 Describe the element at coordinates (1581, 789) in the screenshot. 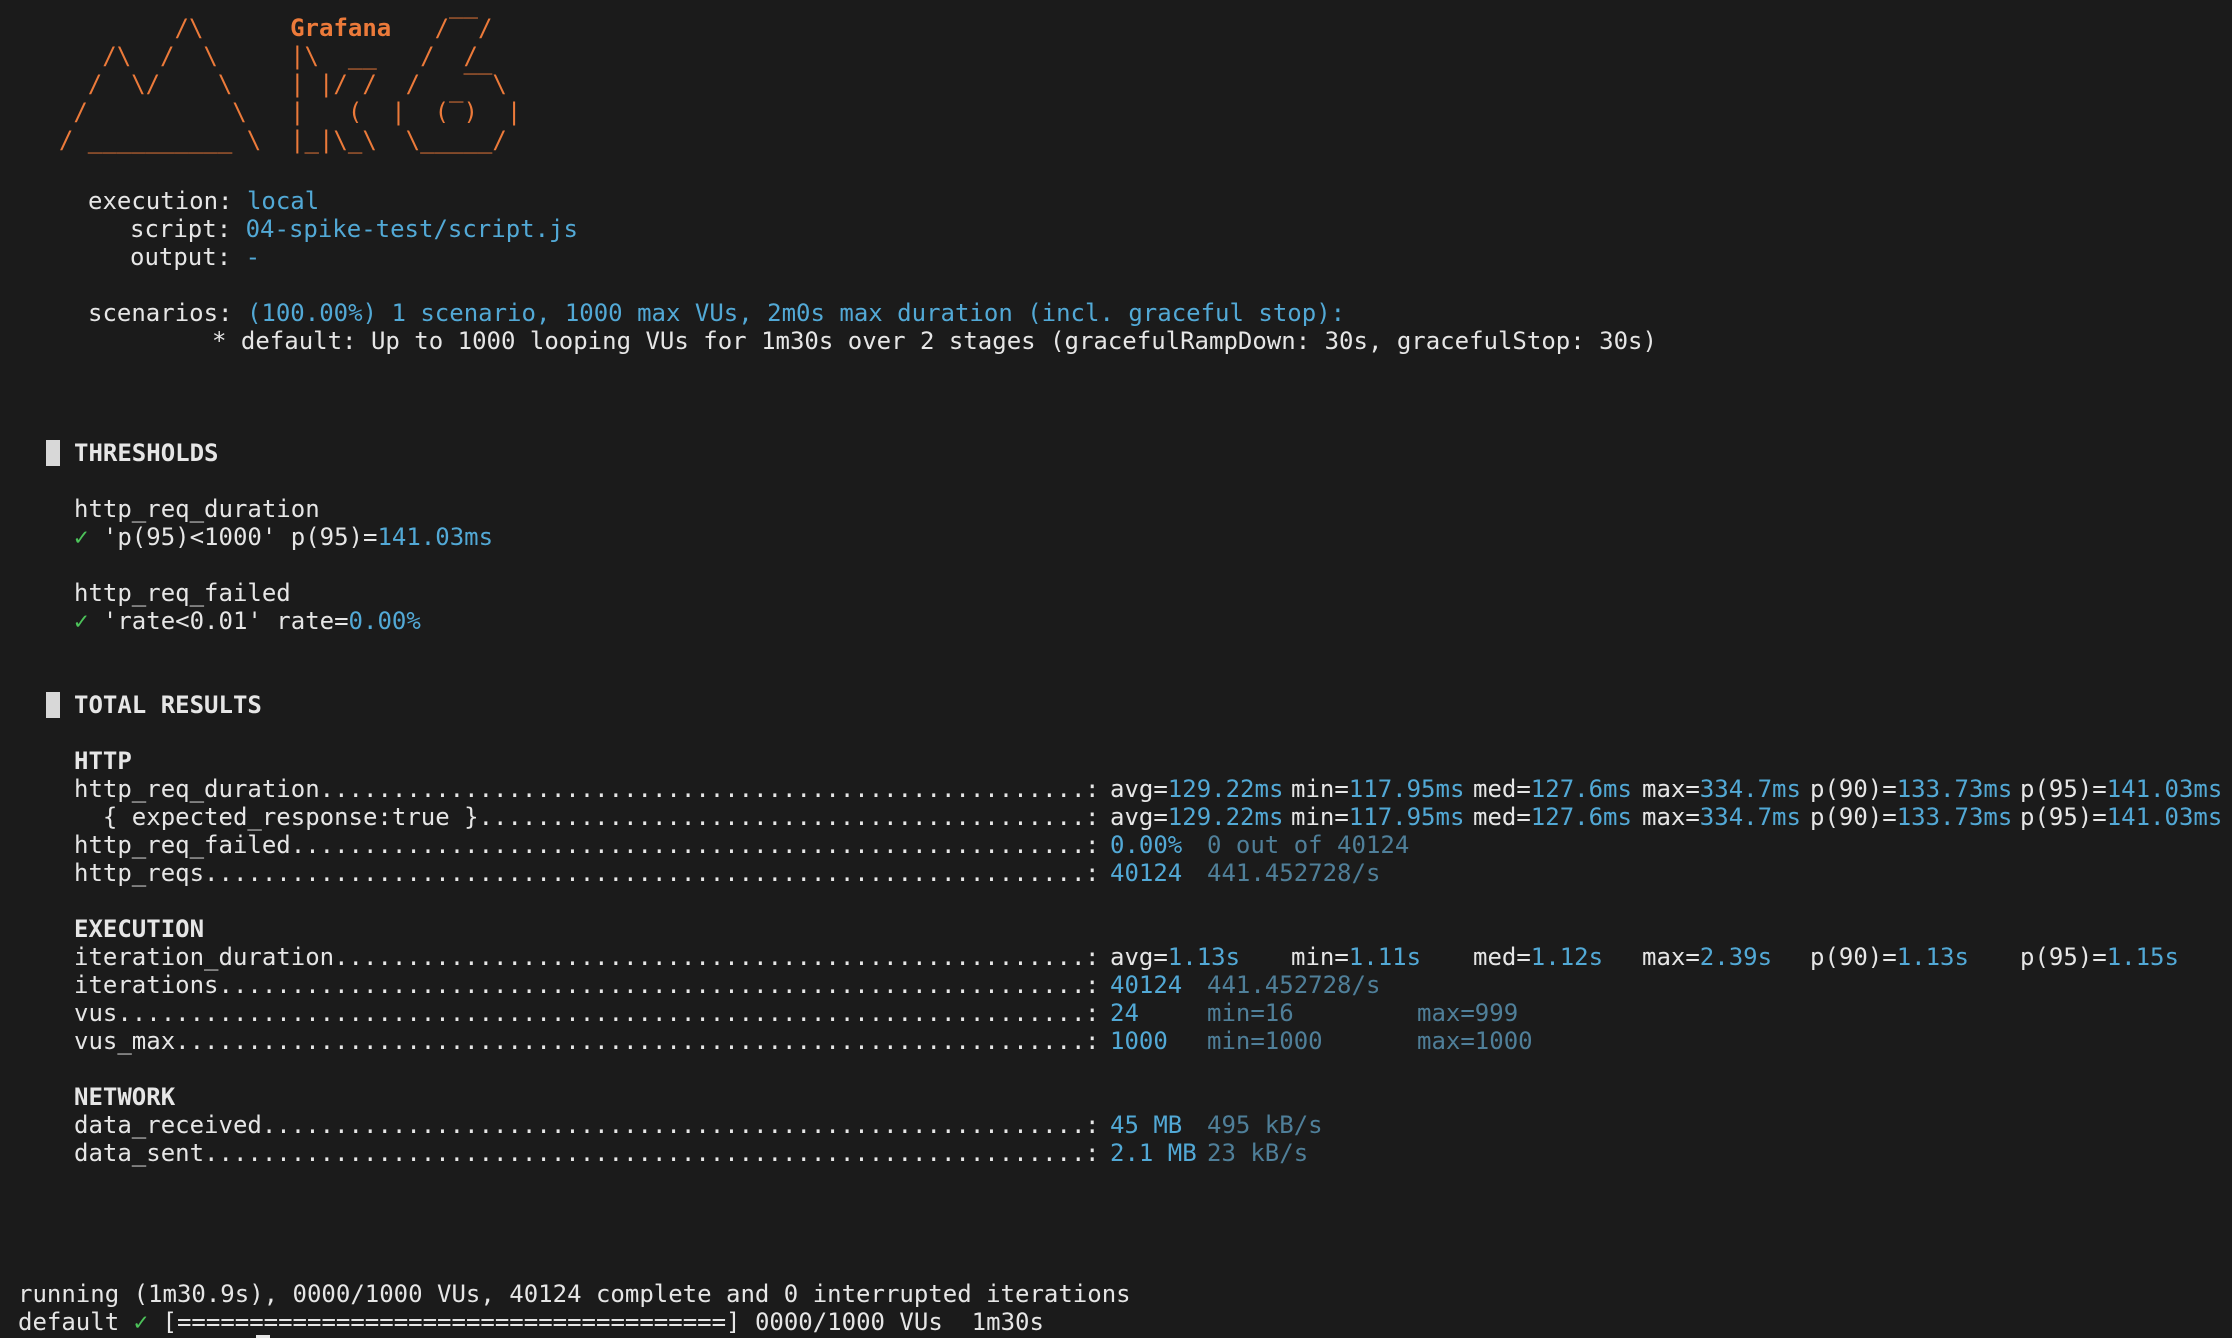

I see `stat-value: 127.6ms` at that location.